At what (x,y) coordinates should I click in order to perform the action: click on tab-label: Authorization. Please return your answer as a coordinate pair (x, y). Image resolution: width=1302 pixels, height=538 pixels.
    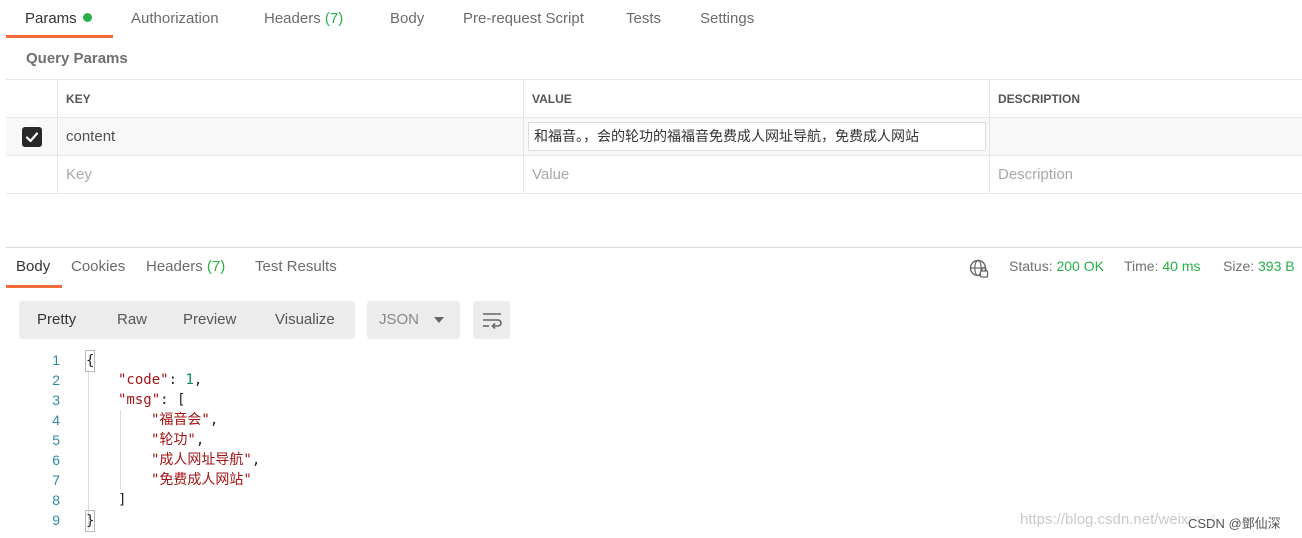
    Looking at the image, I should click on (175, 18).